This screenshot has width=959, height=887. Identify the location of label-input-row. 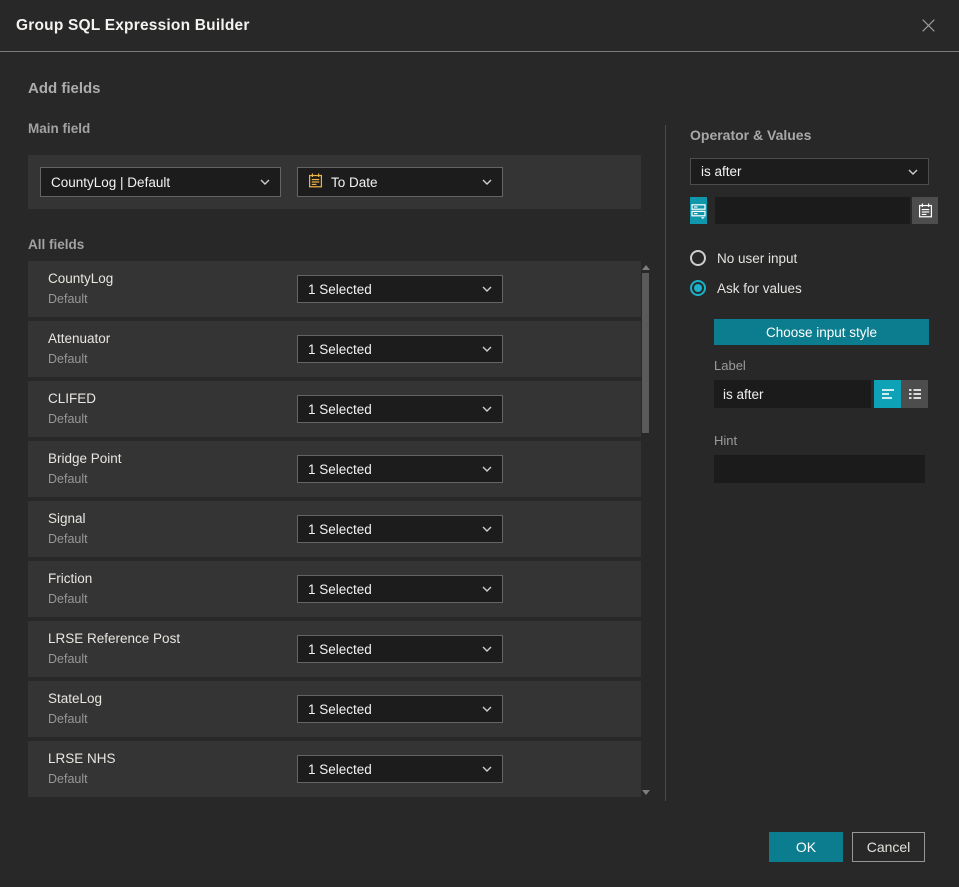
(821, 394).